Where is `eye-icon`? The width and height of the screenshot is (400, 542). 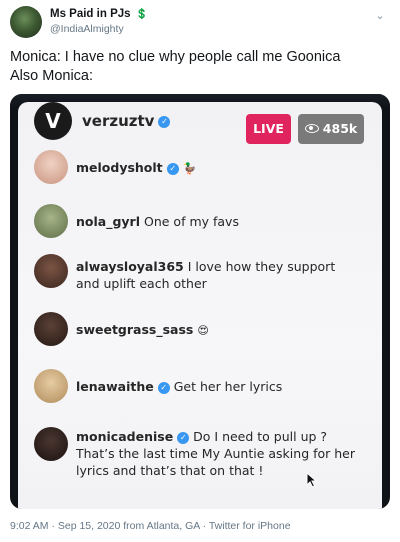
eye-icon is located at coordinates (311, 128).